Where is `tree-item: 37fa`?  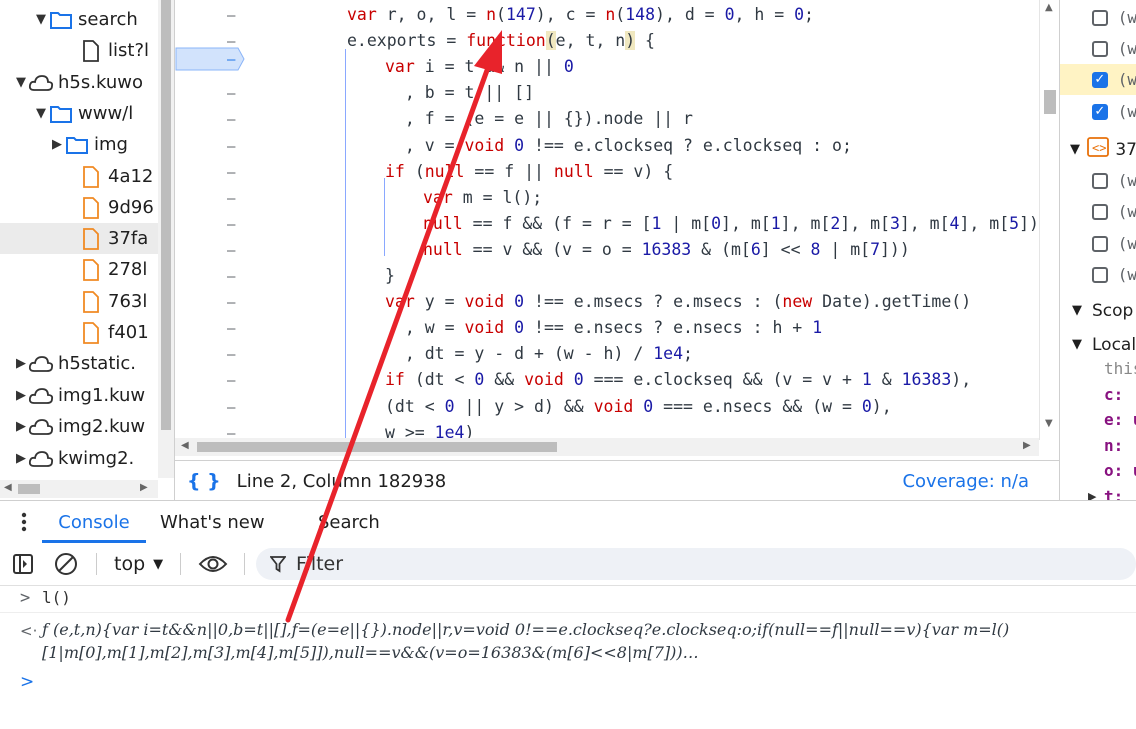
tree-item: 37fa is located at coordinates (79, 238).